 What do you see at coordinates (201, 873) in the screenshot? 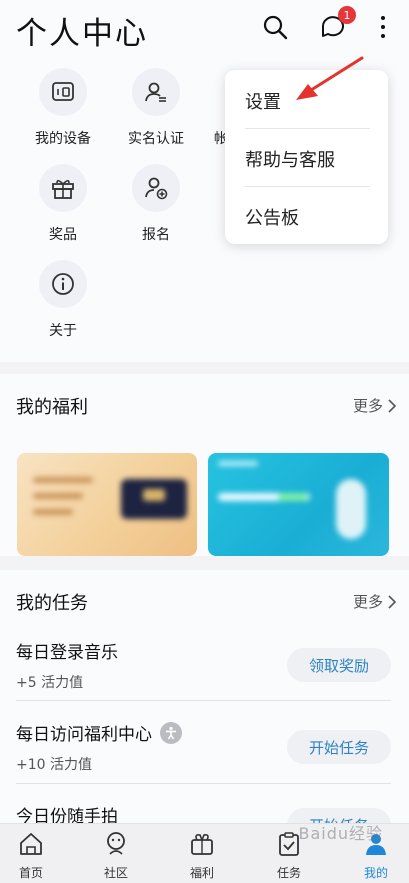
I see `nav-label: 福利` at bounding box center [201, 873].